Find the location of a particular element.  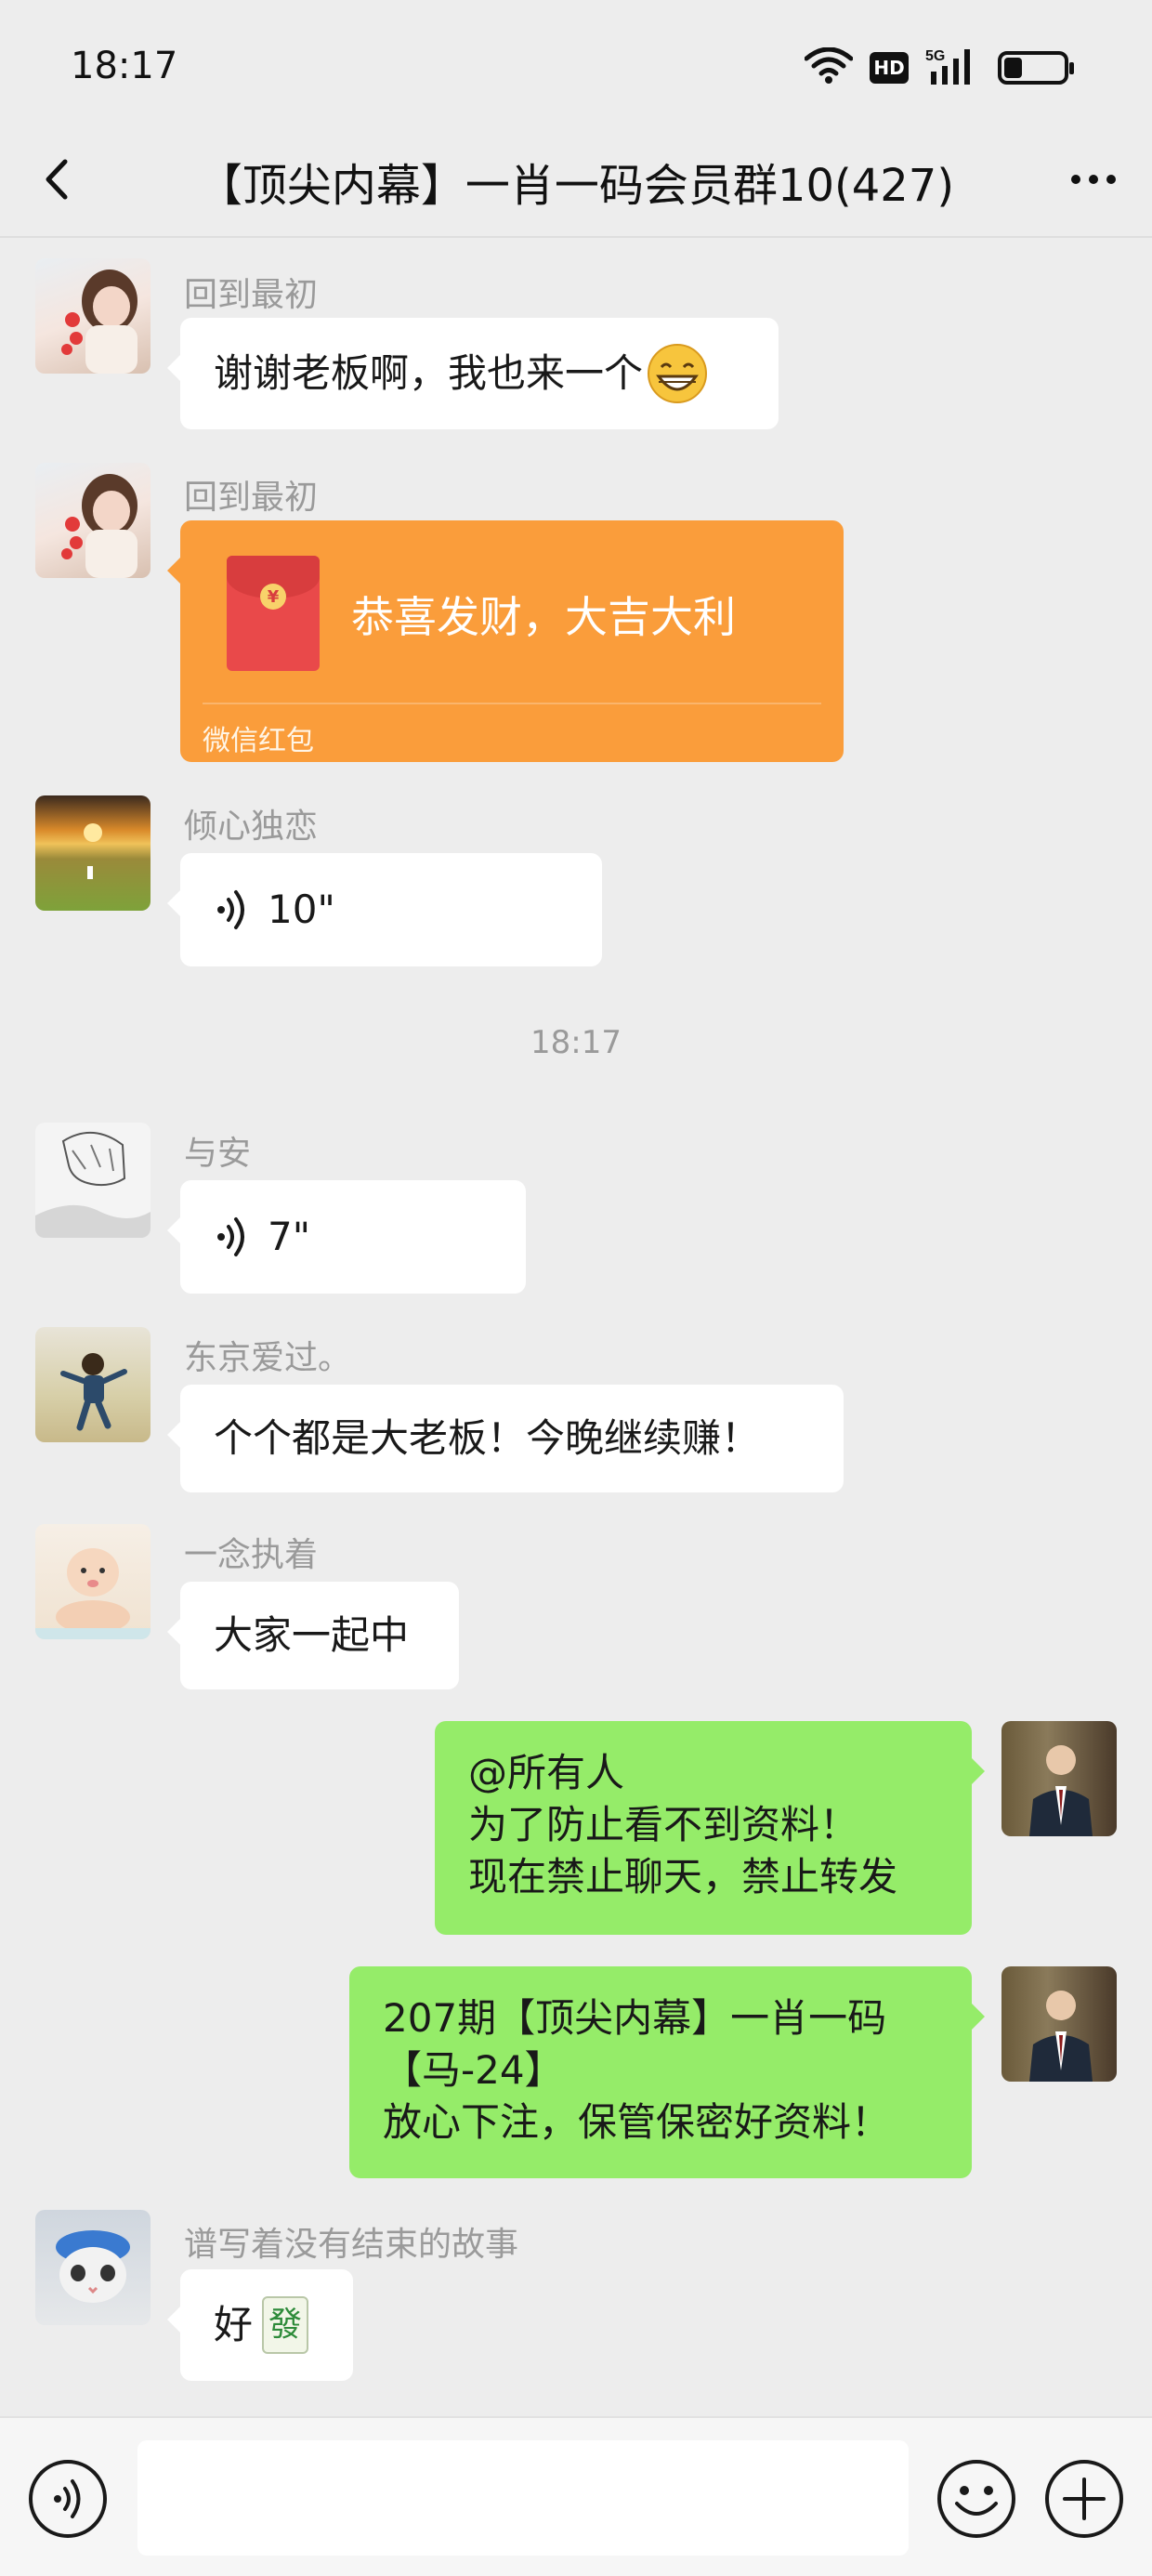

avatar-yuan is located at coordinates (93, 1180).